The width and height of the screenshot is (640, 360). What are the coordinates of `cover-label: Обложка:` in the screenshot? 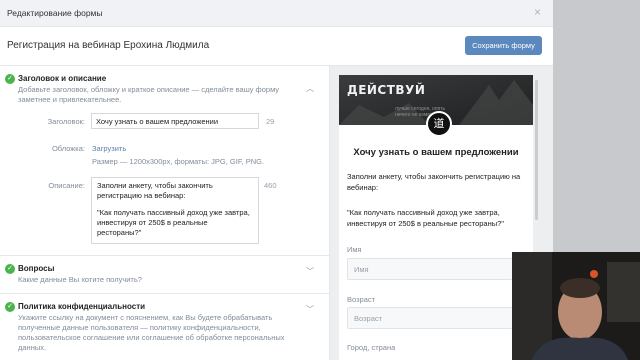 It's located at (68, 148).